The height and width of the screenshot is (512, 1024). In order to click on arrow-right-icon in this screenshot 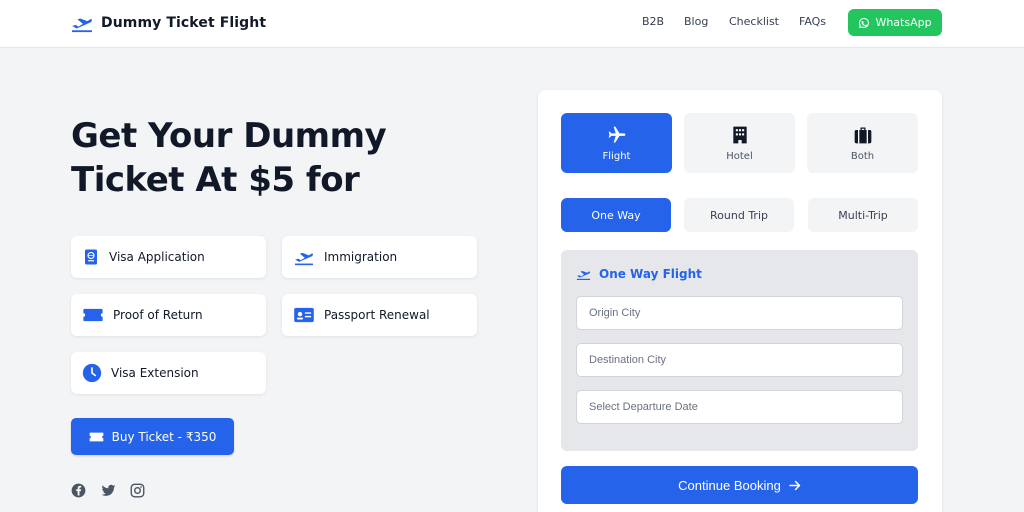, I will do `click(795, 485)`.